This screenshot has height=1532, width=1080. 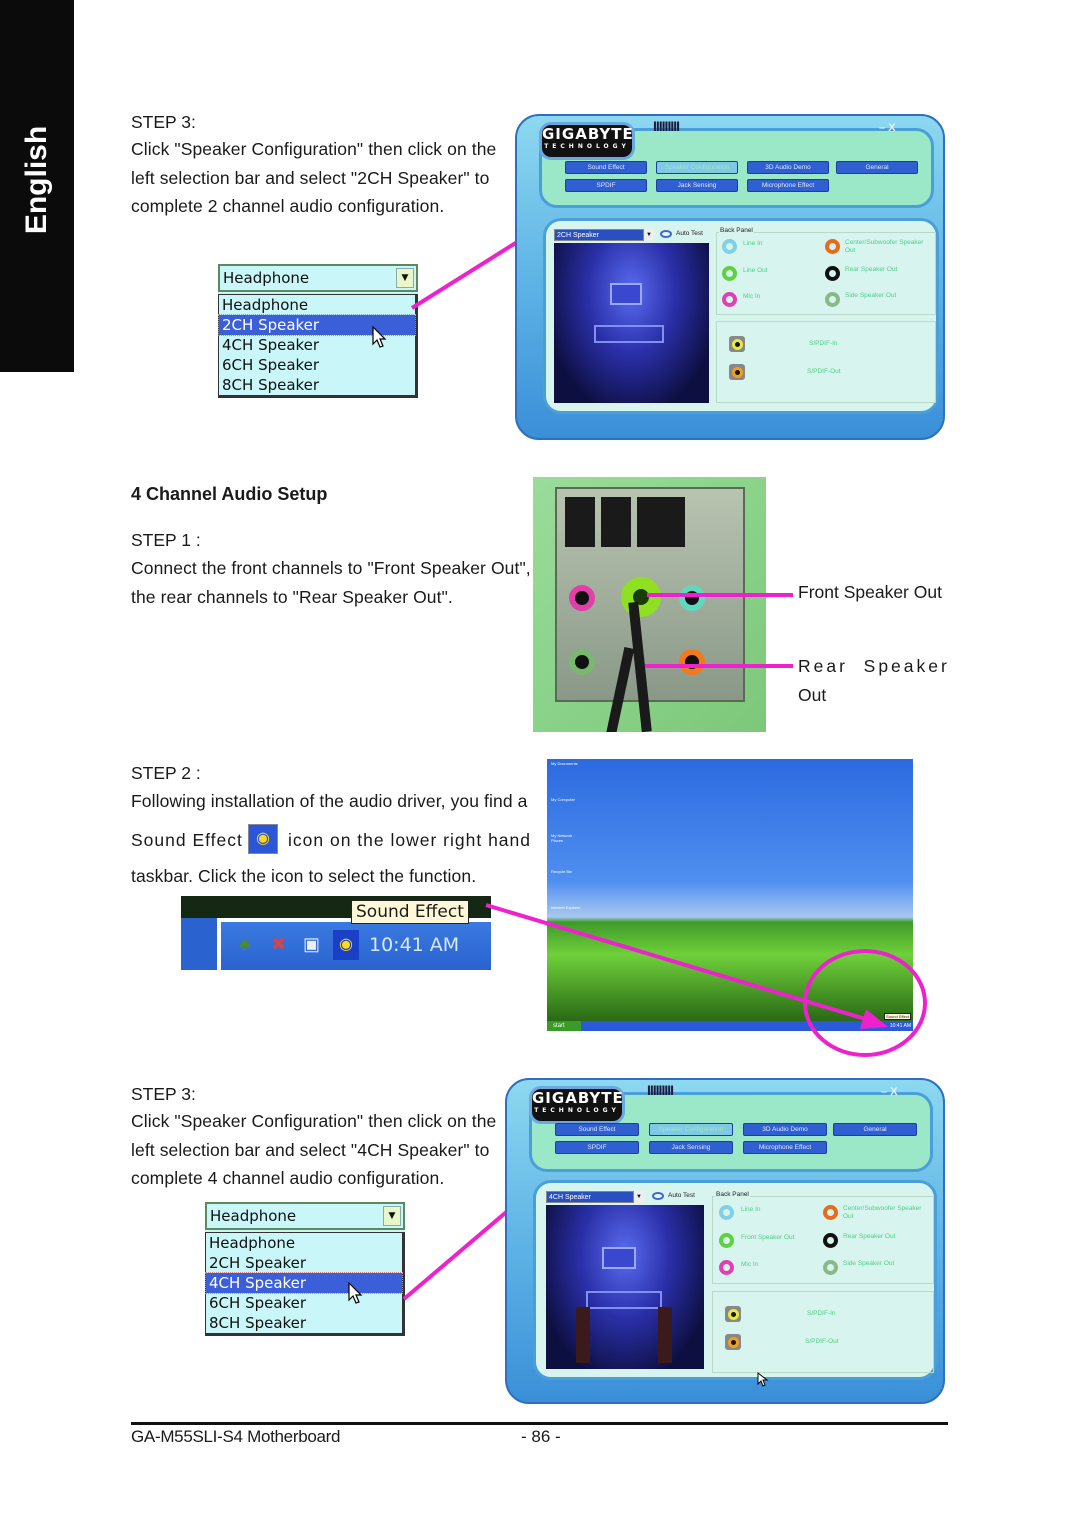 What do you see at coordinates (641, 597) in the screenshot?
I see `front-speaker-plug-icon` at bounding box center [641, 597].